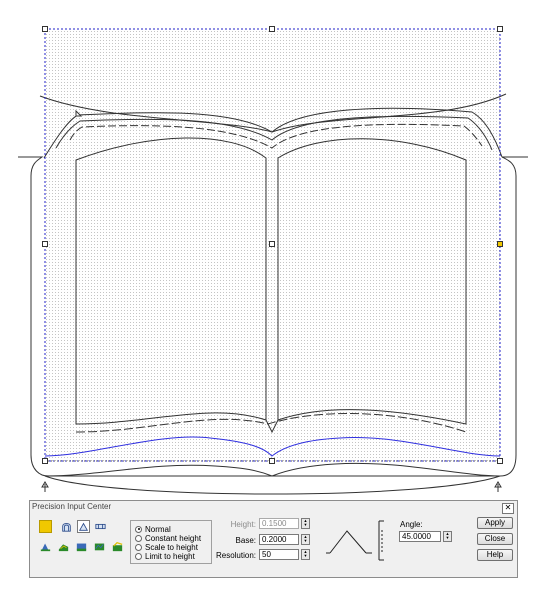 This screenshot has width=546, height=600. Describe the element at coordinates (498, 486) in the screenshot. I see `arrow-marker-right` at that location.